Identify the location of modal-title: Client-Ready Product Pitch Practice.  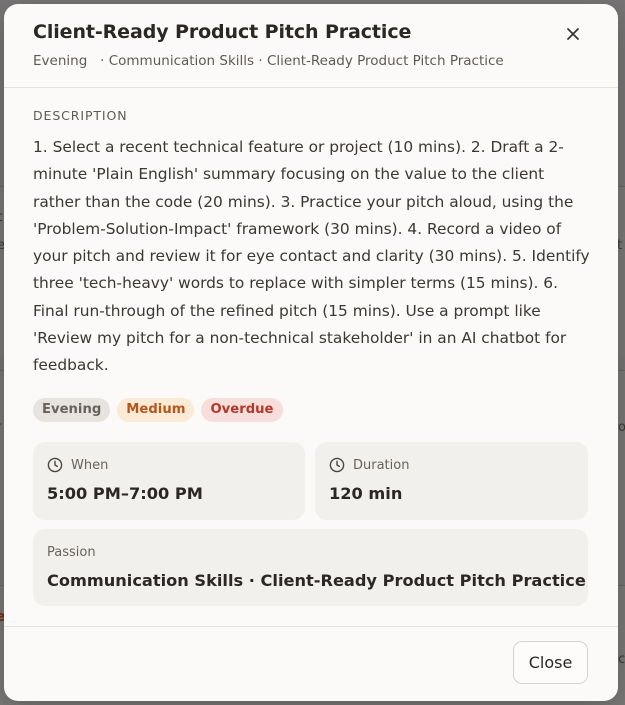
(222, 32).